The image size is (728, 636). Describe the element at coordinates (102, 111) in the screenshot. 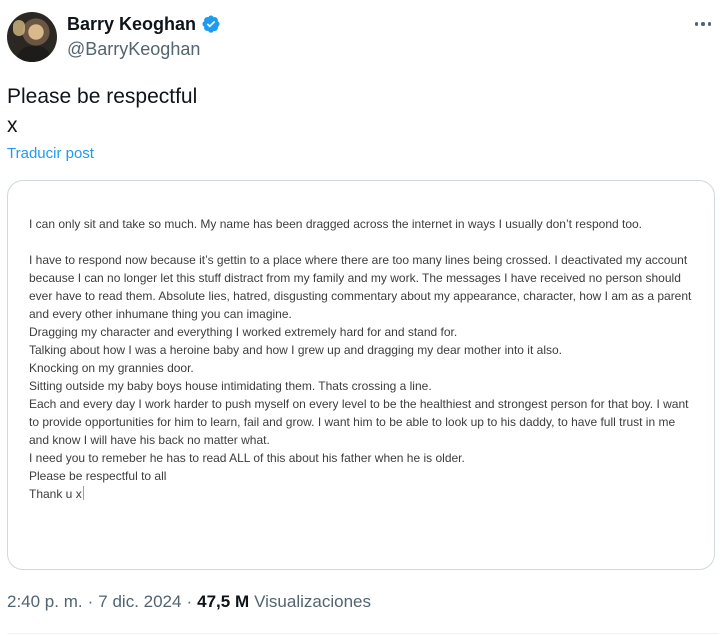

I see `tweet-text: Please be respectful x` at that location.